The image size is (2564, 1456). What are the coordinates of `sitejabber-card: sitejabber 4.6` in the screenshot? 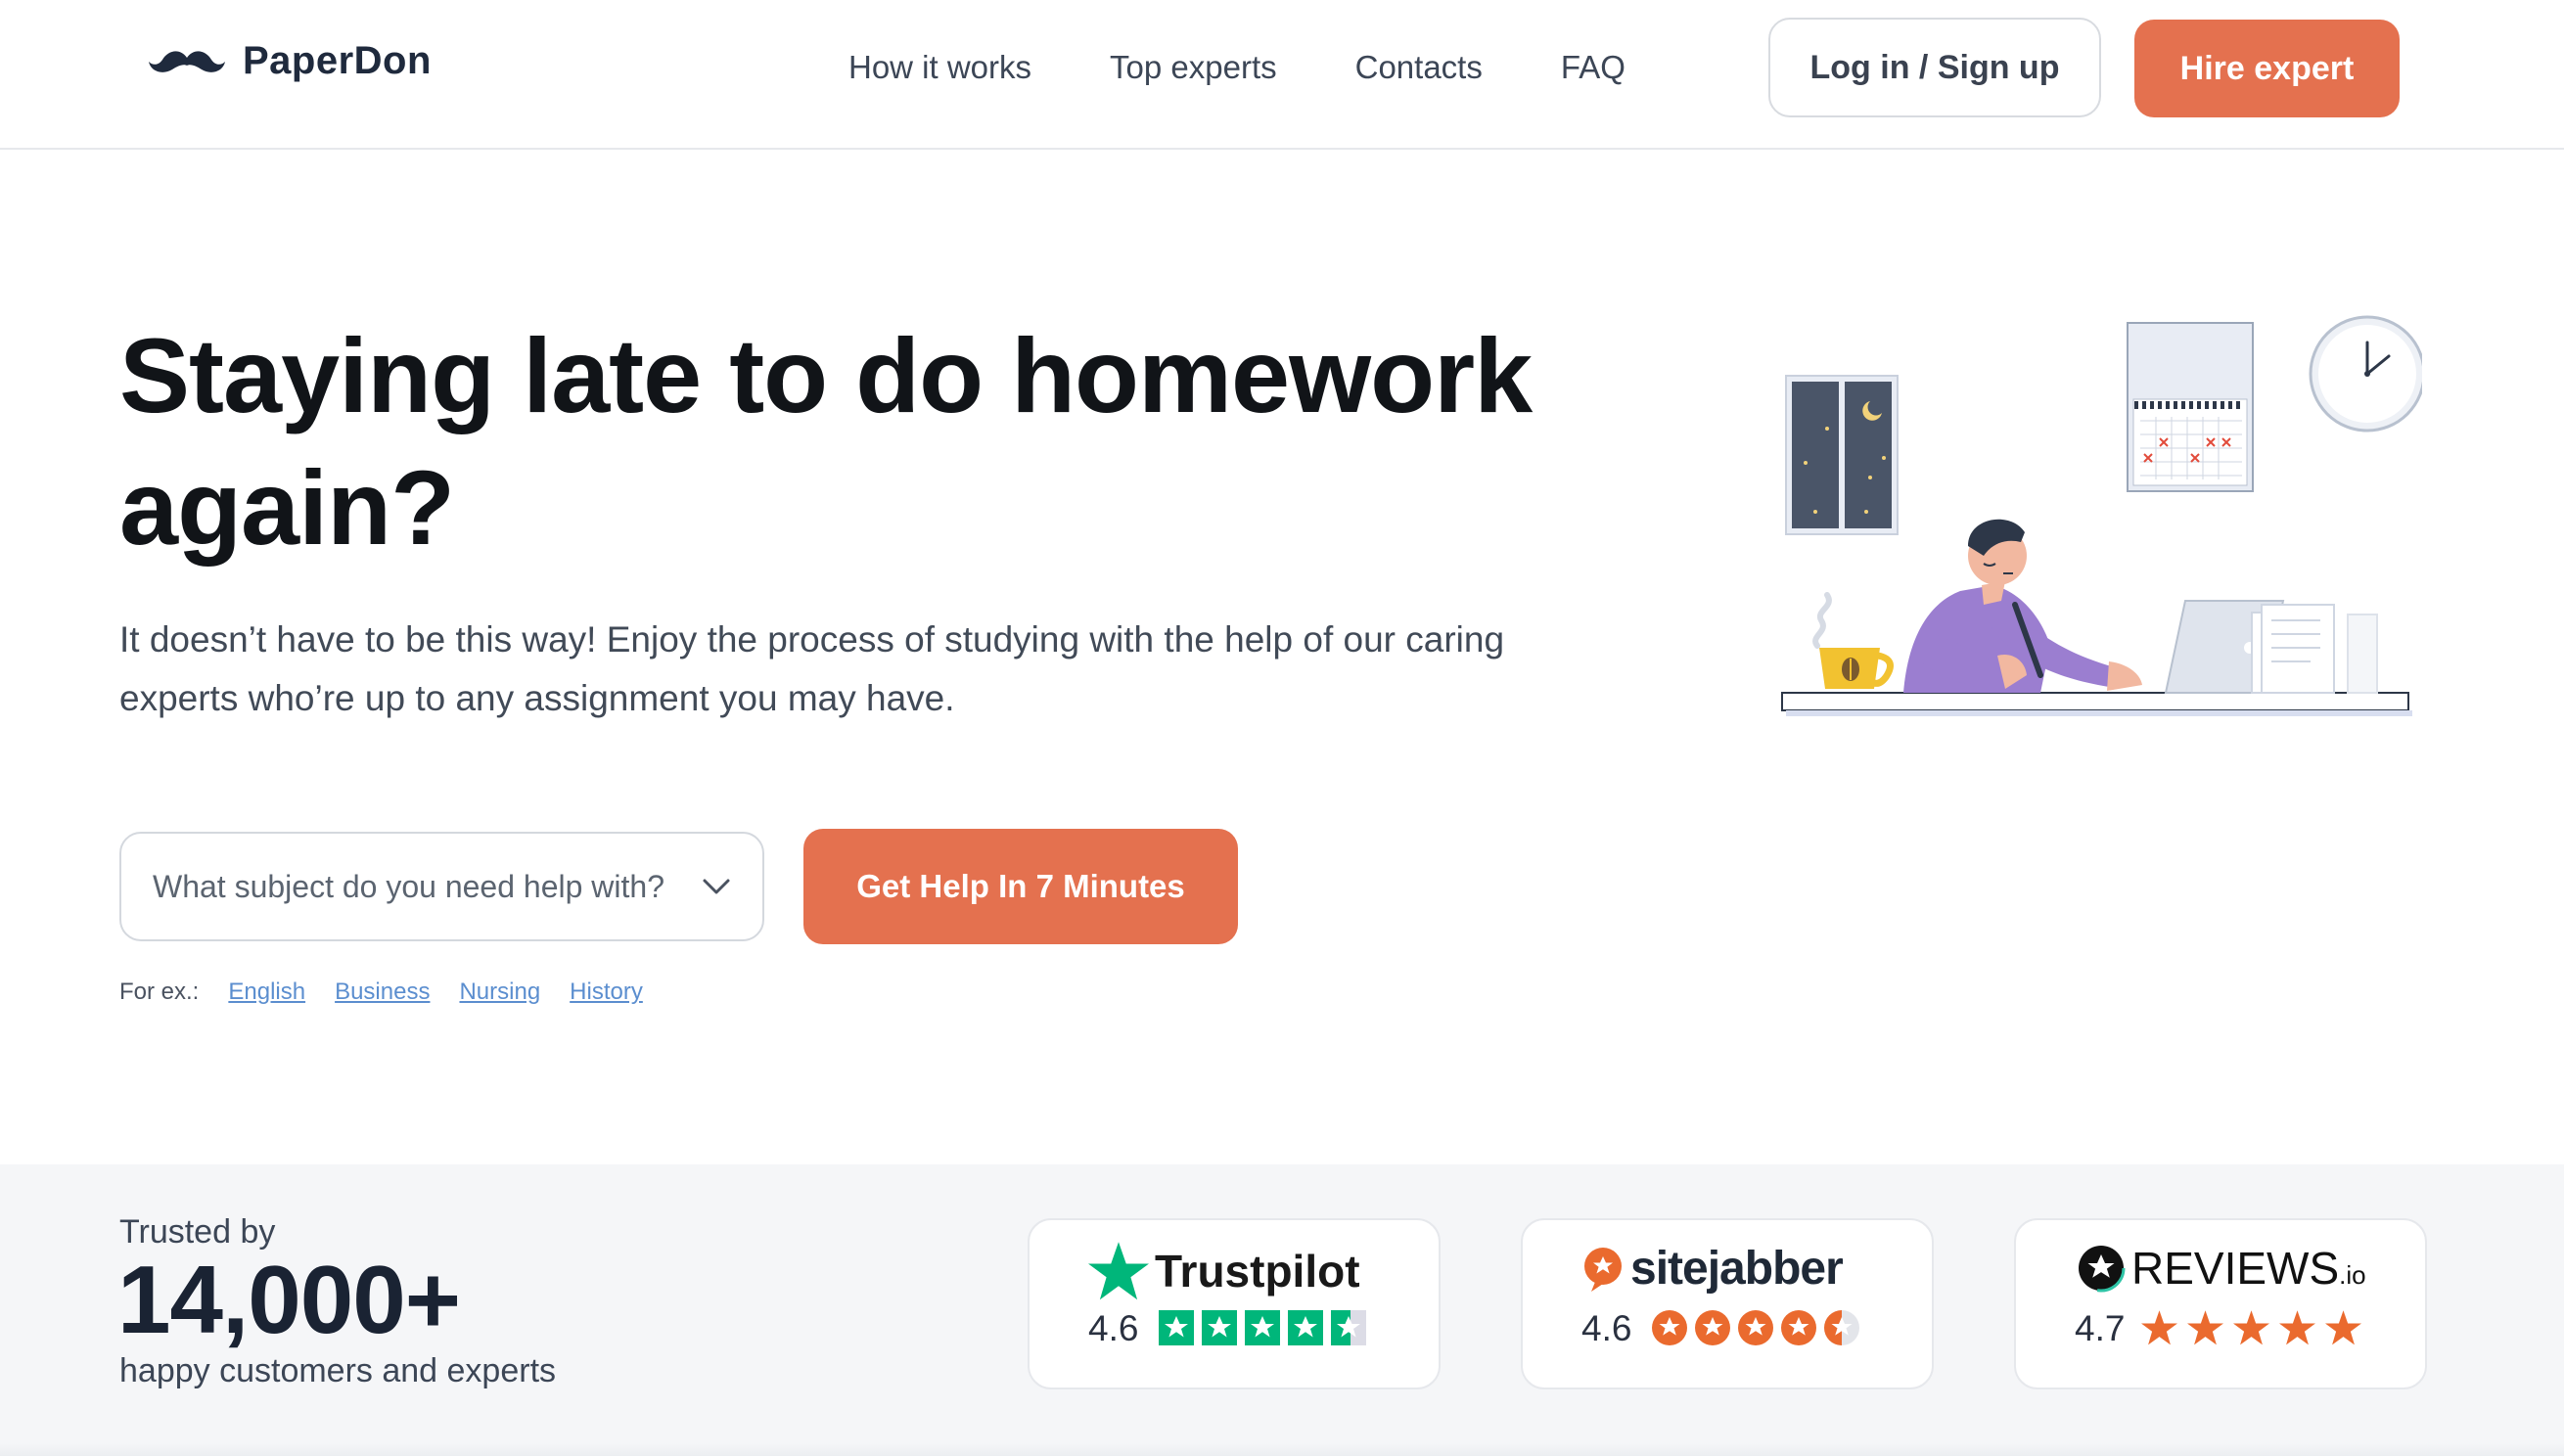 It's located at (1727, 1303).